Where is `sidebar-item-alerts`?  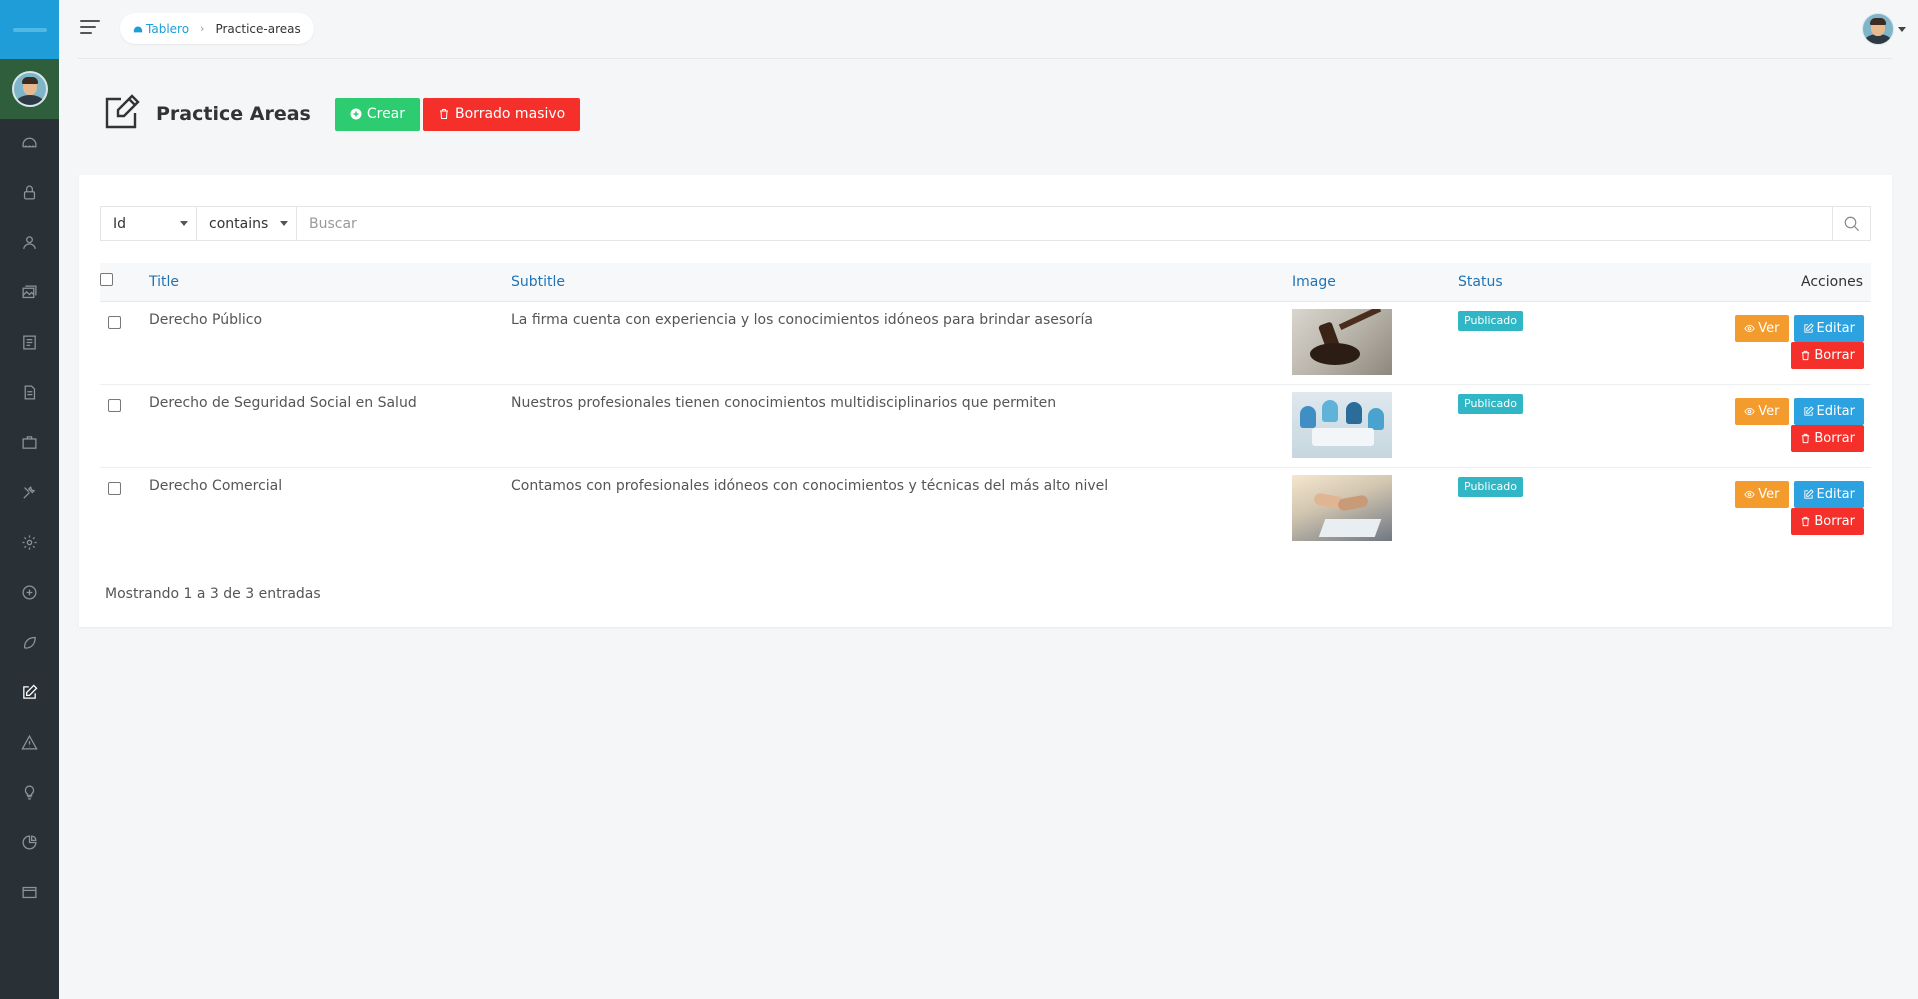
sidebar-item-alerts is located at coordinates (29, 744).